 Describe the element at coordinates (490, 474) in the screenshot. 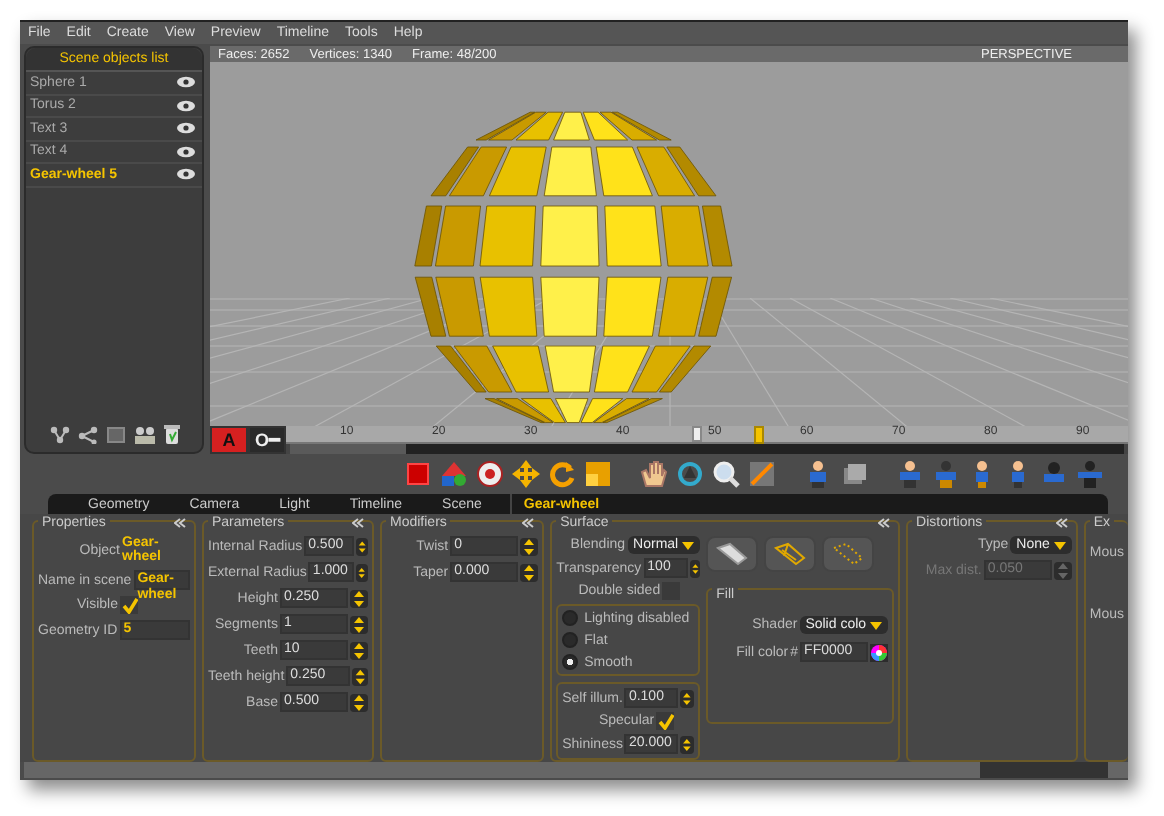

I see `sphere-icon` at that location.